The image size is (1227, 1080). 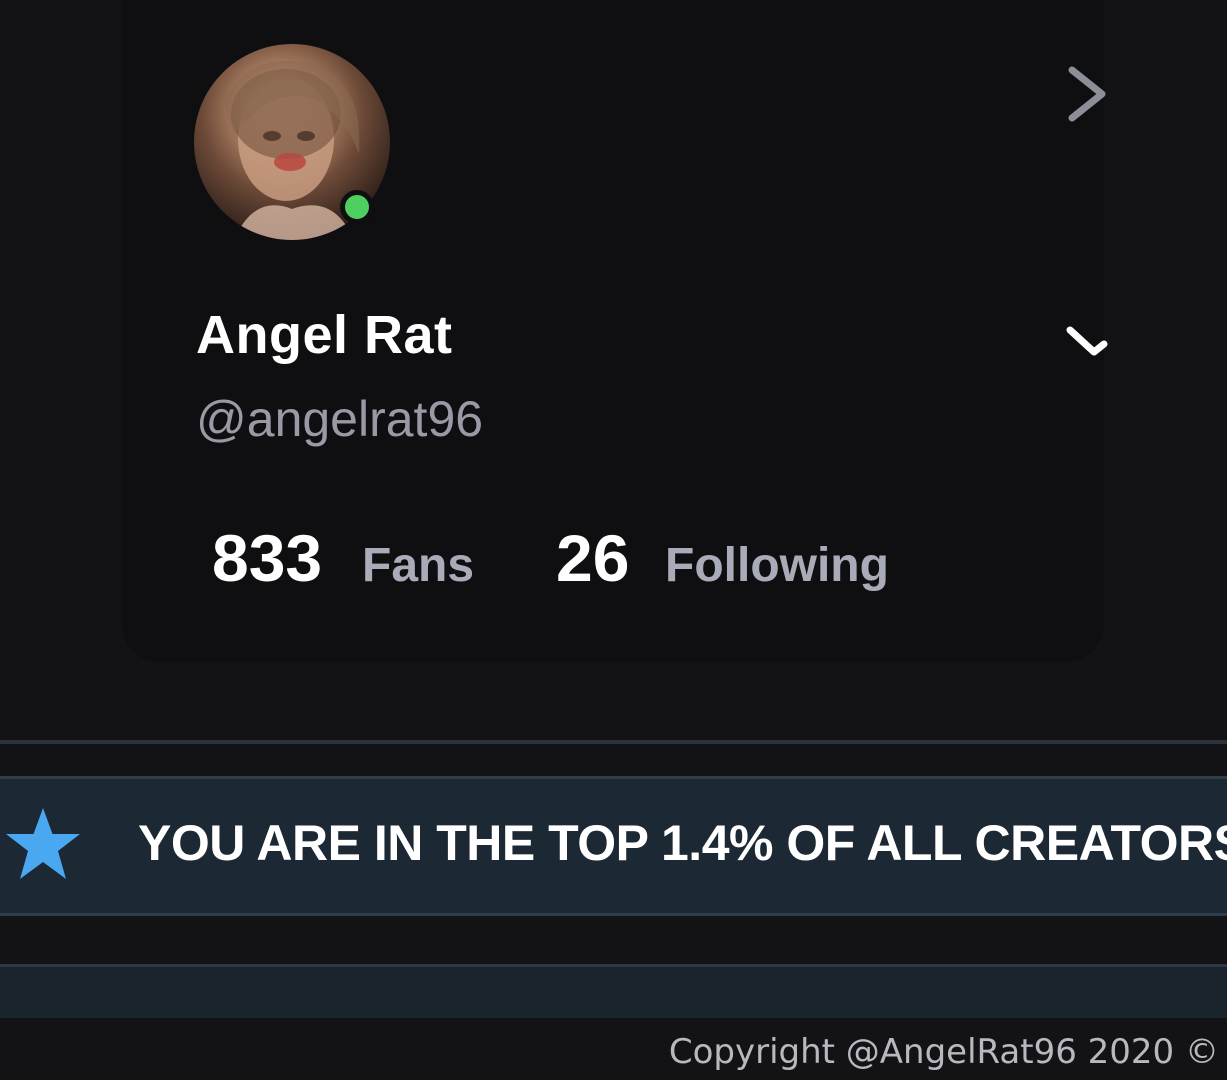 What do you see at coordinates (682, 843) in the screenshot?
I see `banner-message: YOU ARE IN THE TOP 1.4% OF ALL CREATORS!` at bounding box center [682, 843].